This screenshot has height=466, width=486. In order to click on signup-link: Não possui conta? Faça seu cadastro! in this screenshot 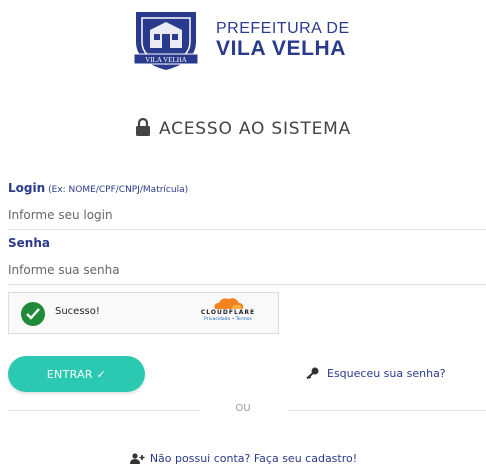, I will do `click(243, 458)`.